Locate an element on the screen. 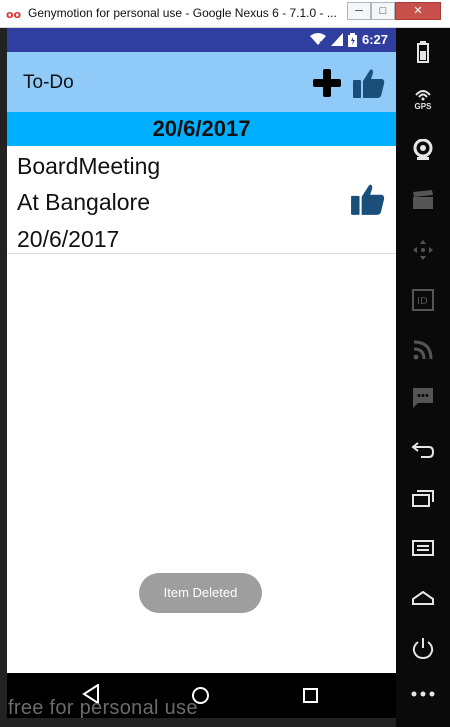 This screenshot has width=450, height=727. id-icon: ID is located at coordinates (423, 300).